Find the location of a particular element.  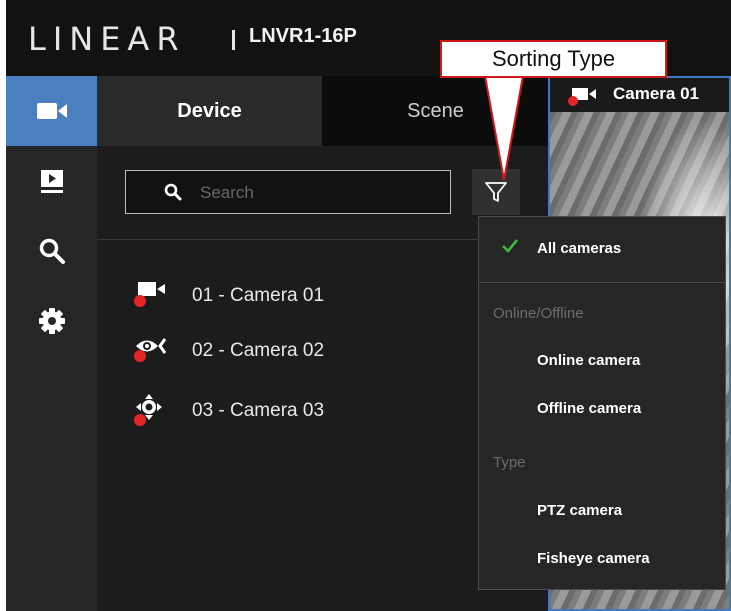

device-label: 02 - Camera 02 is located at coordinates (258, 350).